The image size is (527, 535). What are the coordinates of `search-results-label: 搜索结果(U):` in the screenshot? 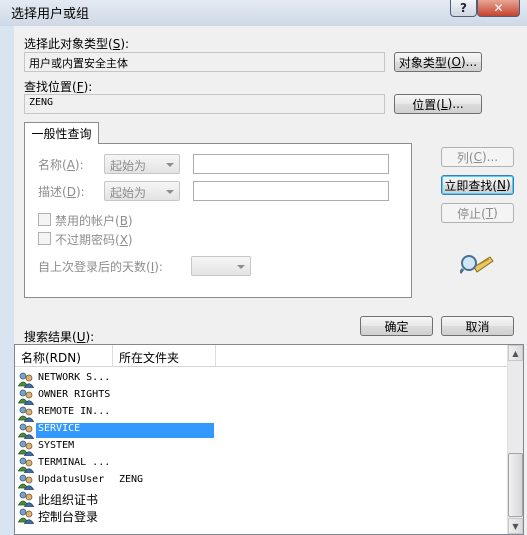 It's located at (59, 337).